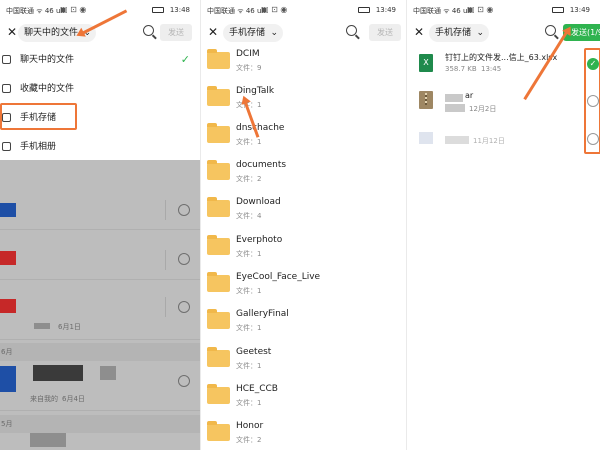 This screenshot has width=600, height=450. What do you see at coordinates (303, 102) in the screenshot?
I see `folder-row: DingTalk 文件：1` at bounding box center [303, 102].